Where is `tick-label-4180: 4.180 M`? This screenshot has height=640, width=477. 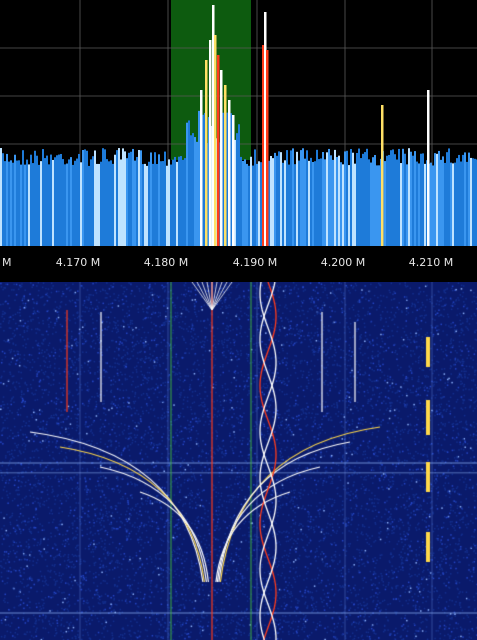 tick-label-4180: 4.180 M is located at coordinates (166, 262).